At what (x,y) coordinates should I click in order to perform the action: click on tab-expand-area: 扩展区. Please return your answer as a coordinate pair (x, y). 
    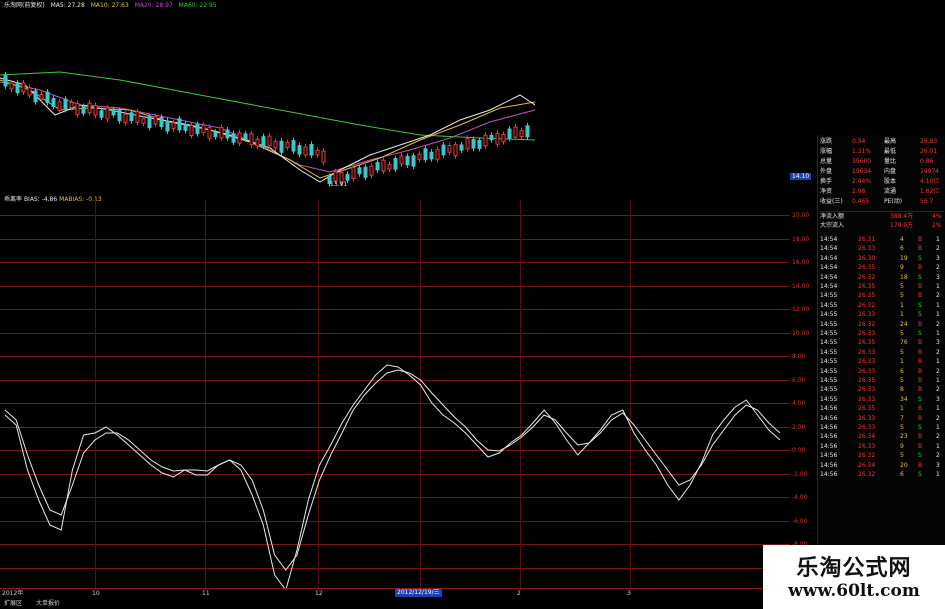
    Looking at the image, I should click on (13, 604).